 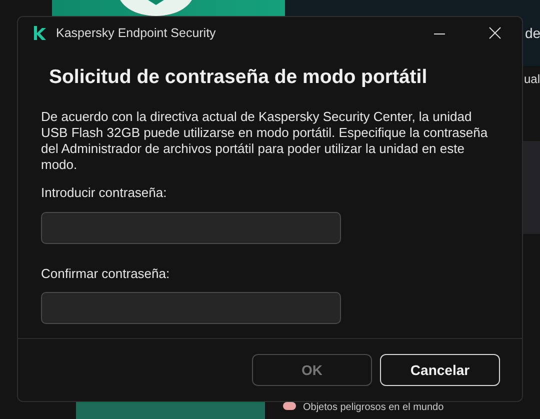 I want to click on text-fragment: de, so click(x=532, y=33).